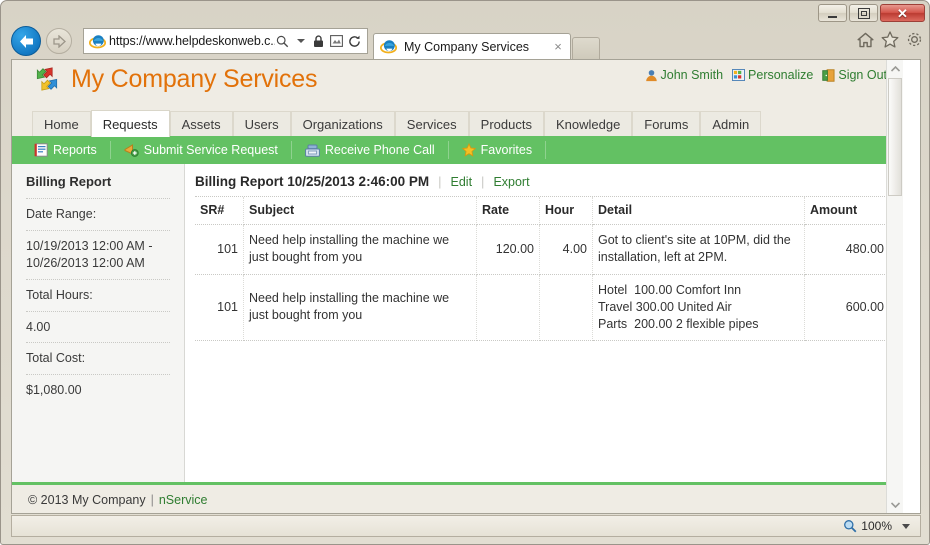 Image resolution: width=930 pixels, height=545 pixels. I want to click on close-icon: ✕, so click(902, 13).